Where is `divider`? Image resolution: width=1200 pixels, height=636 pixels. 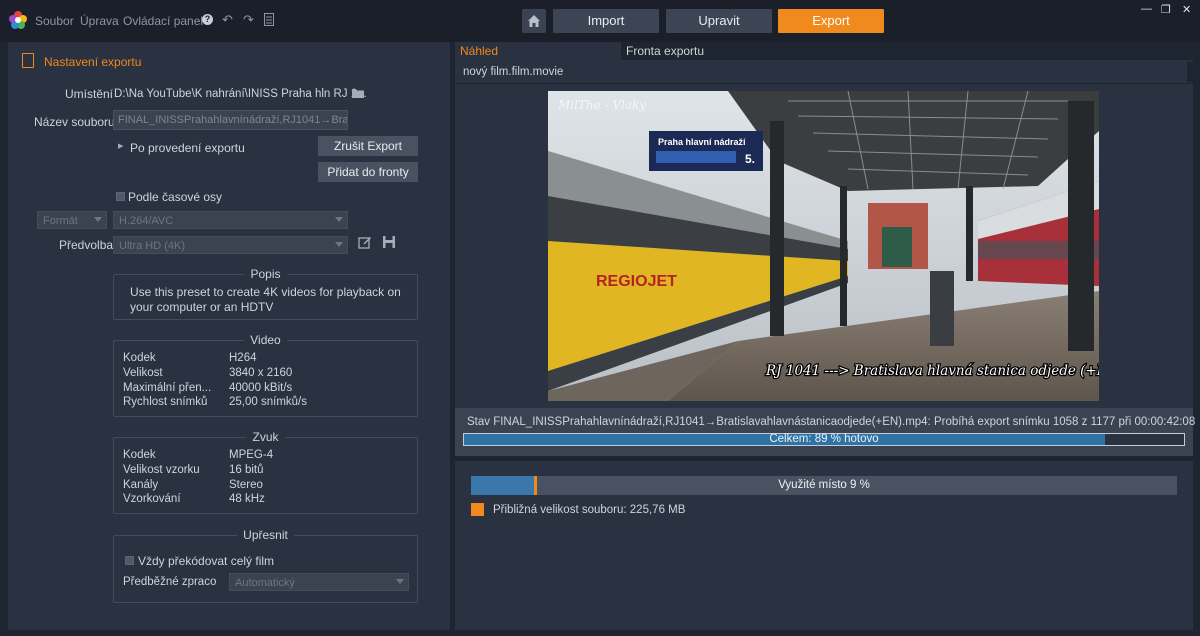 divider is located at coordinates (824, 83).